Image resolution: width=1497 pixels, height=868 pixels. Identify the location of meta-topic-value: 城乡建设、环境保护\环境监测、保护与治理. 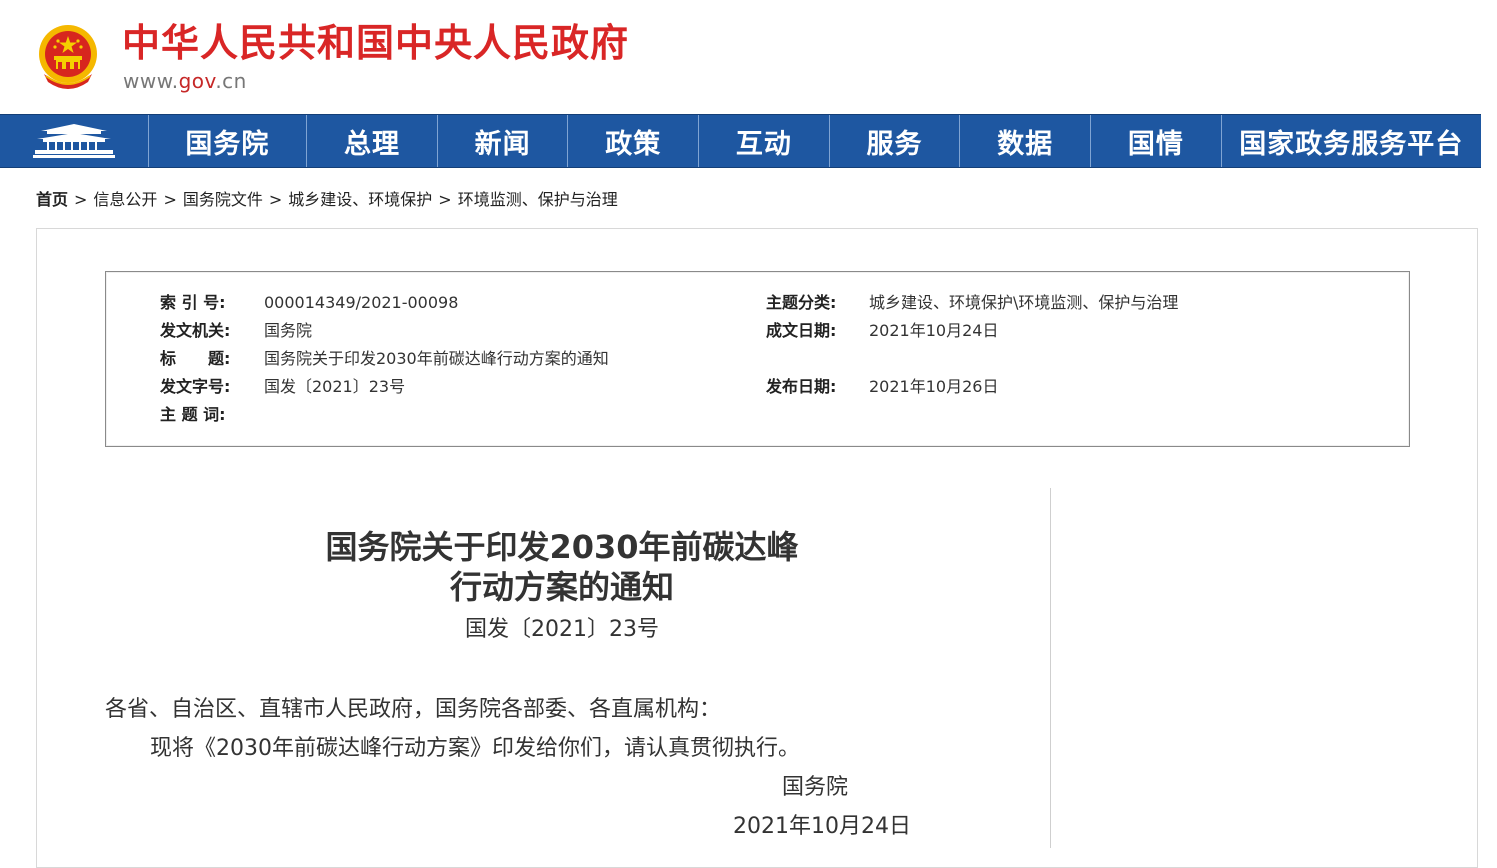
(1024, 302).